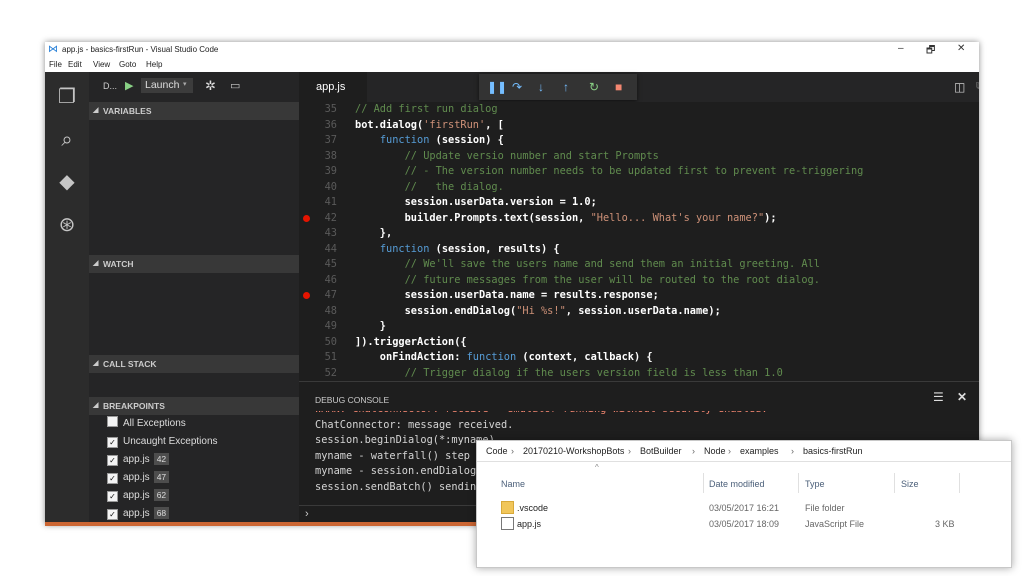 The width and height of the screenshot is (1024, 576). I want to click on line-number: 46, so click(330, 279).